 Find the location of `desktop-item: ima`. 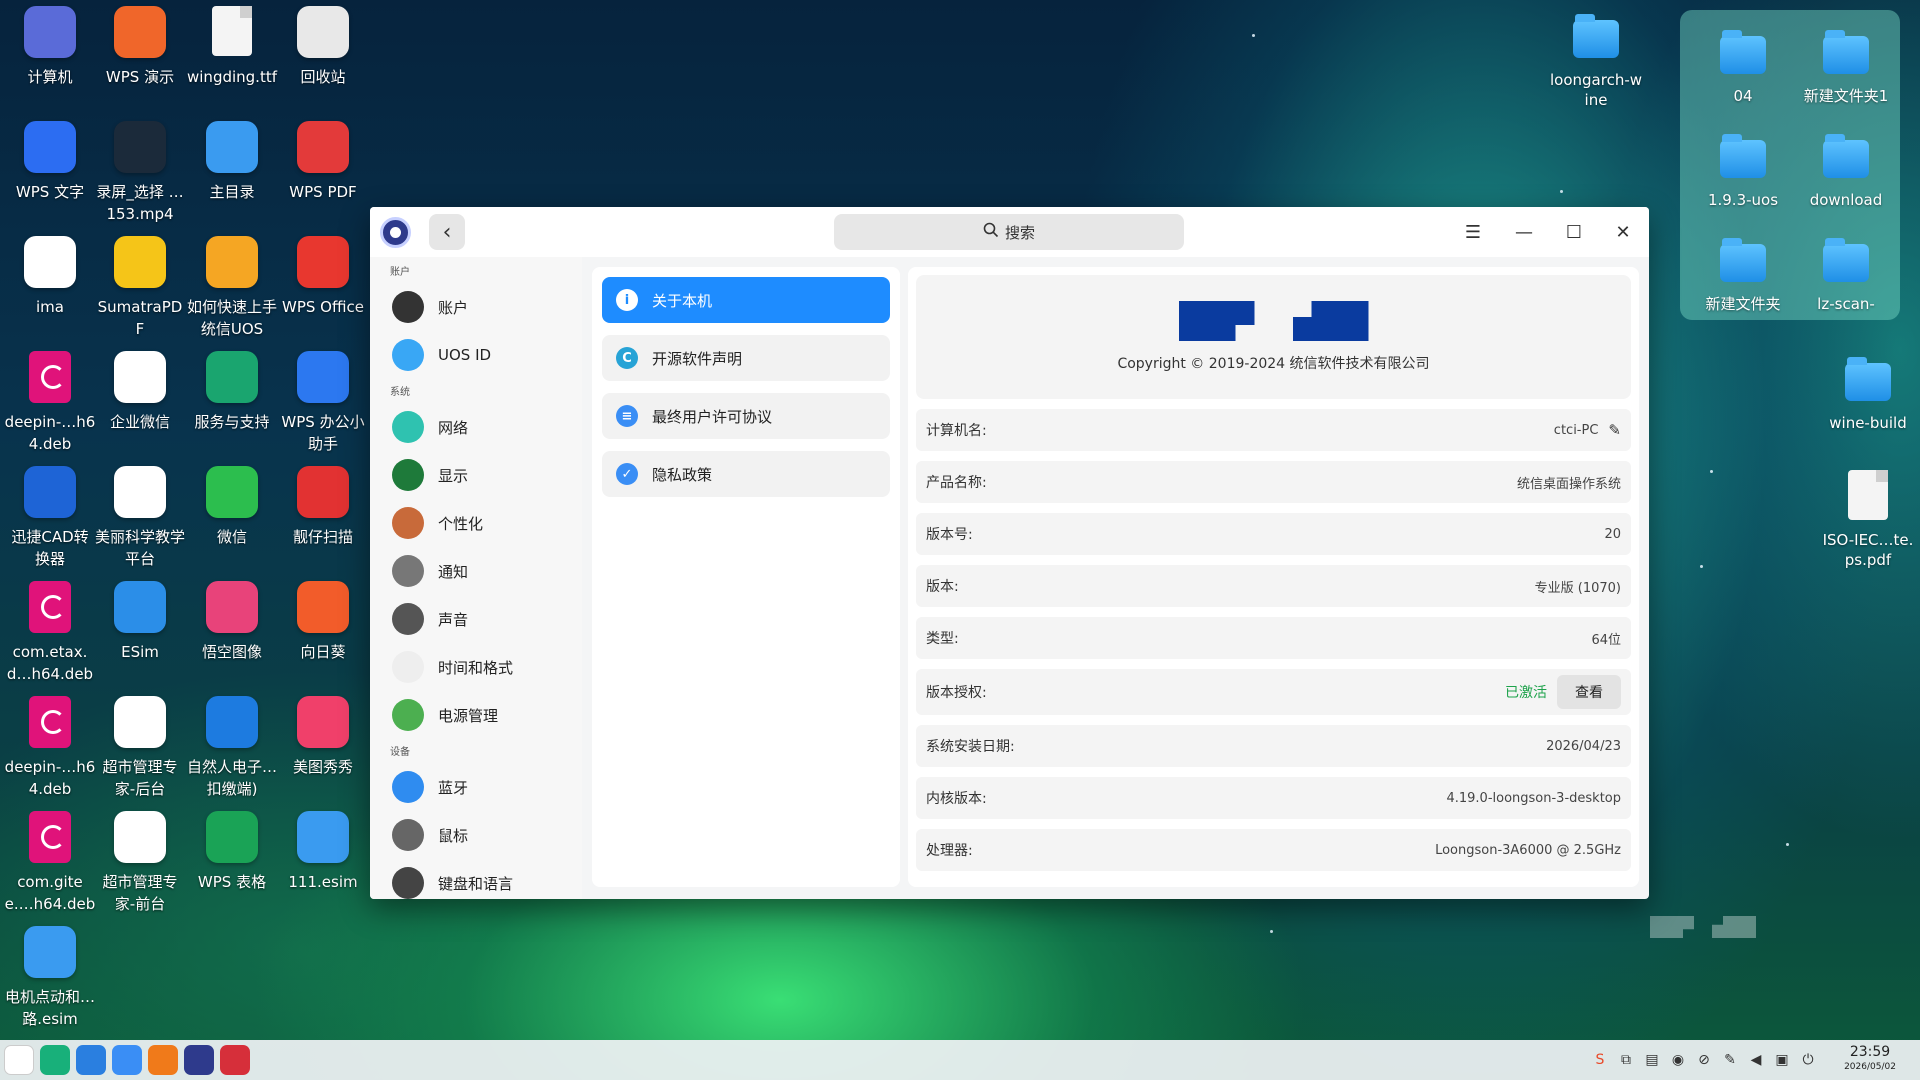

desktop-item: ima is located at coordinates (50, 277).